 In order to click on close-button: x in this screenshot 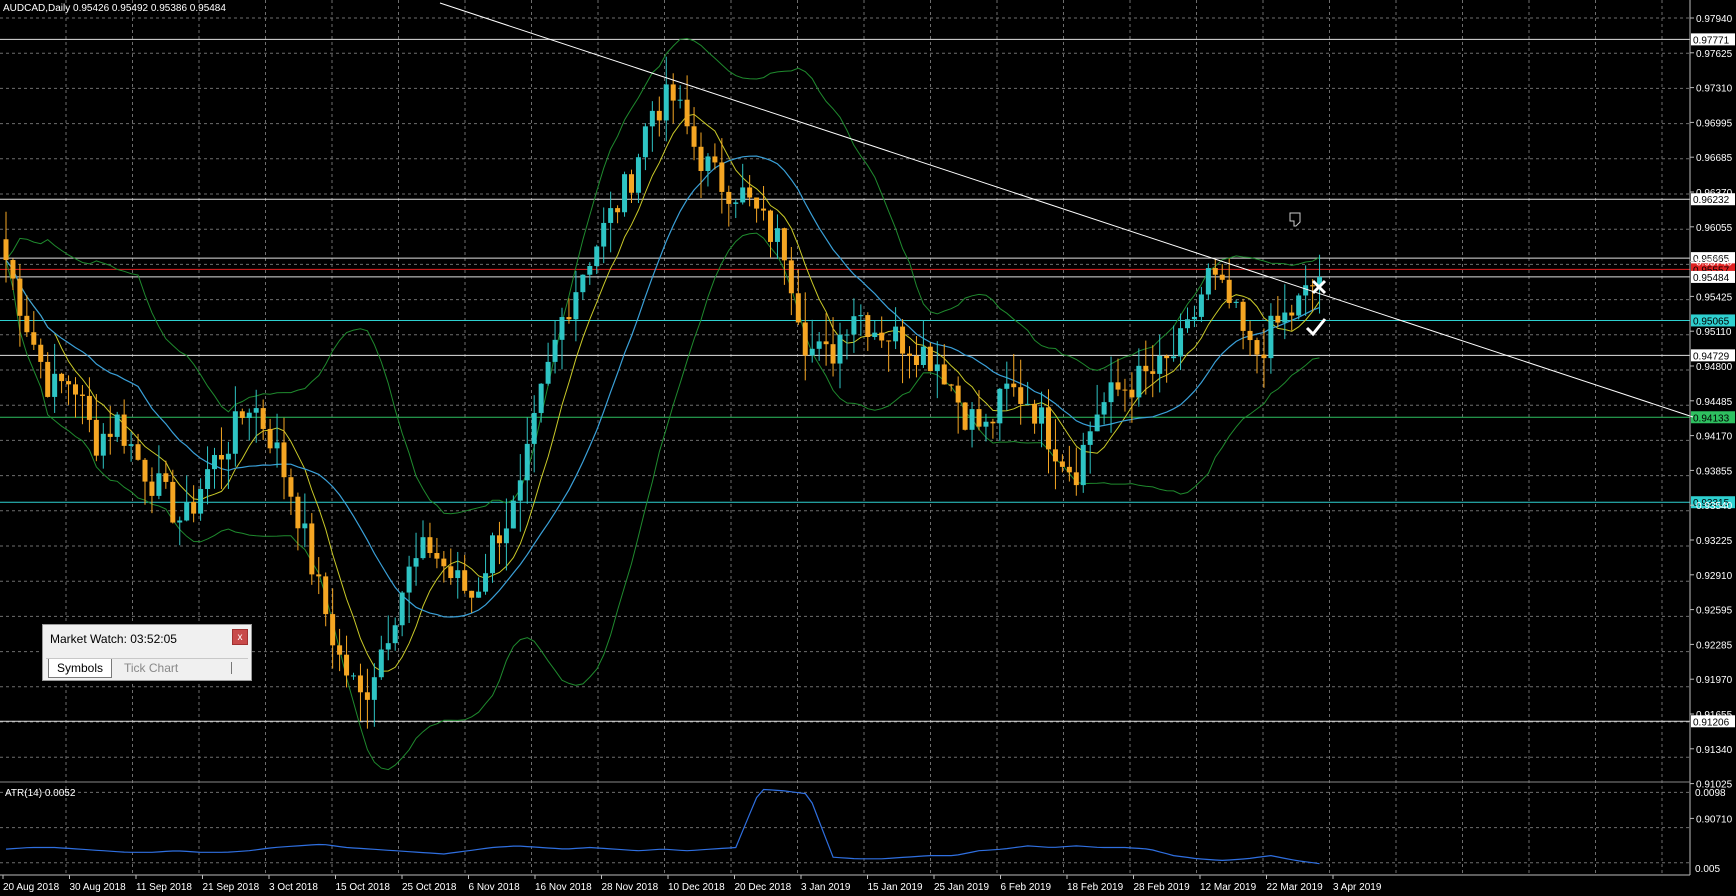, I will do `click(240, 637)`.